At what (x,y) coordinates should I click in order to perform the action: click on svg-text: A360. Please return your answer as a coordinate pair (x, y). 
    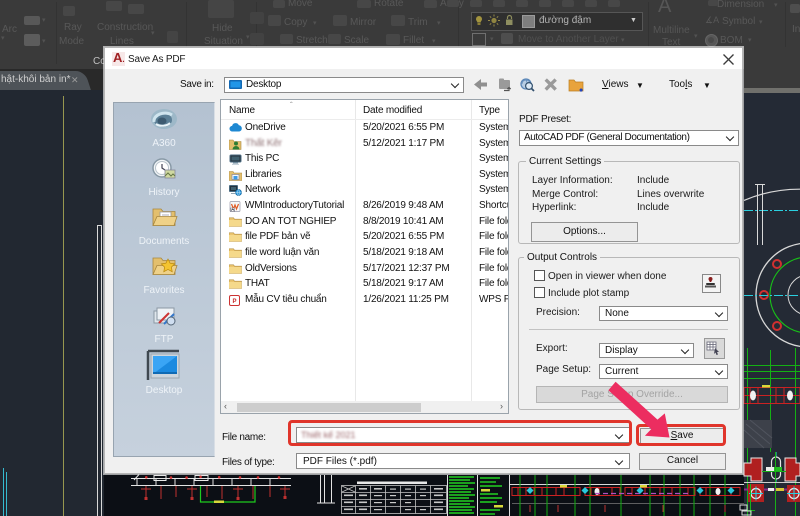
    Looking at the image, I should click on (164, 143).